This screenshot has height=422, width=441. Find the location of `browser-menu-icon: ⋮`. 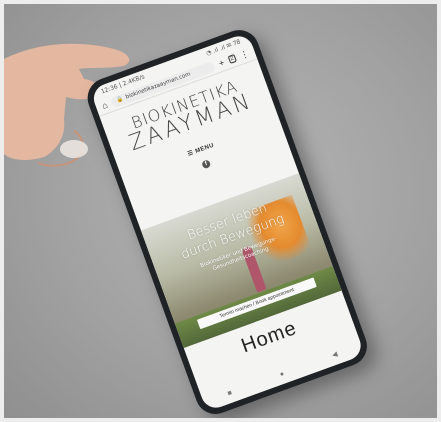

browser-menu-icon: ⋮ is located at coordinates (244, 54).